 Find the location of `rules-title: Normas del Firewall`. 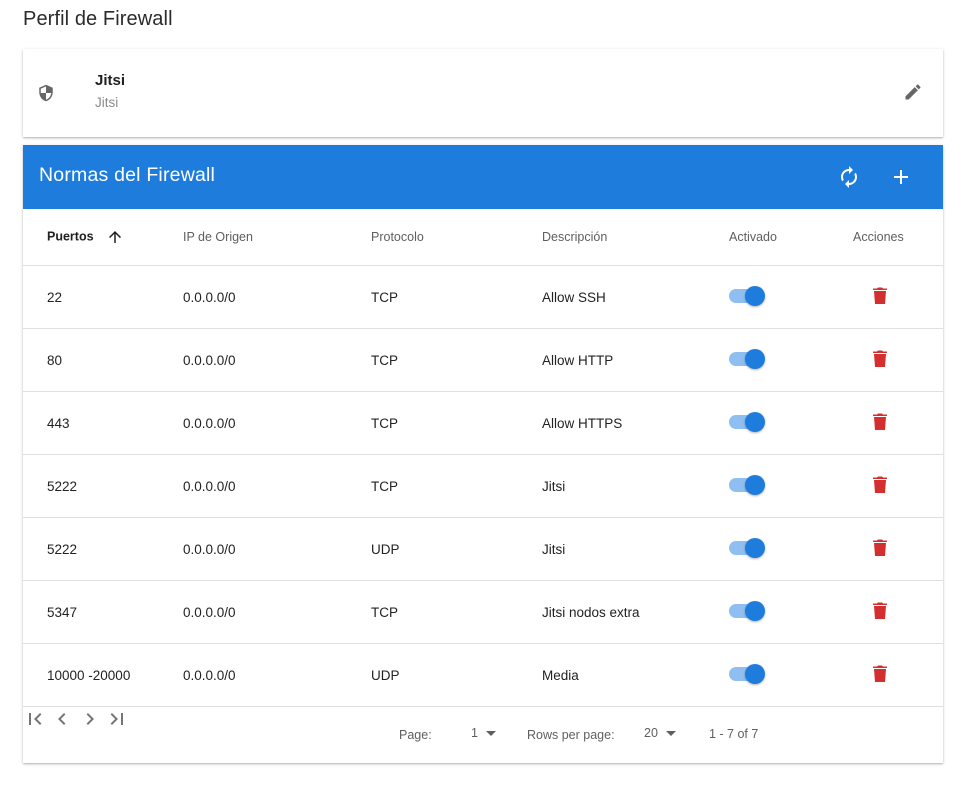

rules-title: Normas del Firewall is located at coordinates (127, 175).